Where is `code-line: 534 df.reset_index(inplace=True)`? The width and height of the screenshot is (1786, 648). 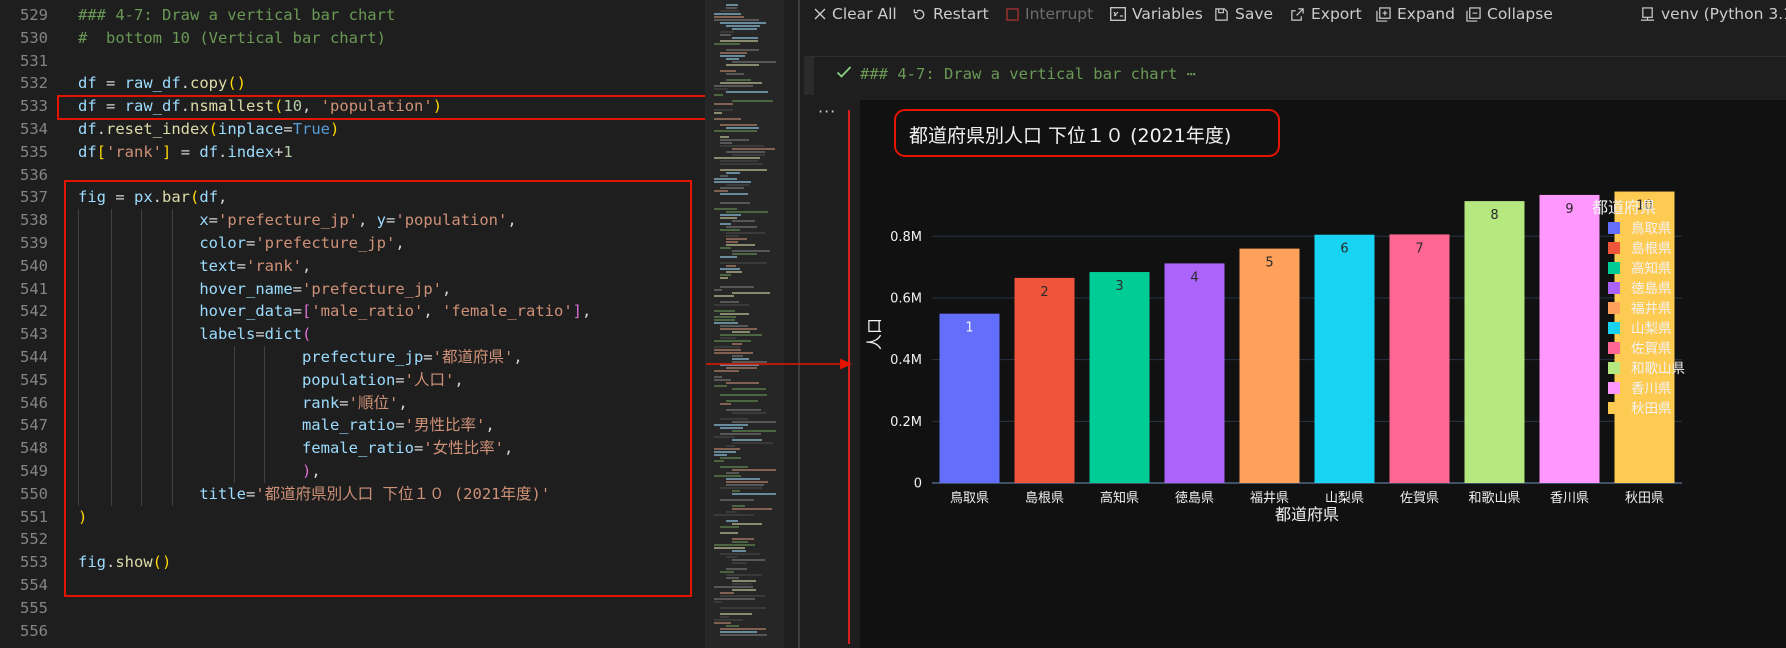 code-line: 534 df.reset_index(inplace=True) is located at coordinates (352, 129).